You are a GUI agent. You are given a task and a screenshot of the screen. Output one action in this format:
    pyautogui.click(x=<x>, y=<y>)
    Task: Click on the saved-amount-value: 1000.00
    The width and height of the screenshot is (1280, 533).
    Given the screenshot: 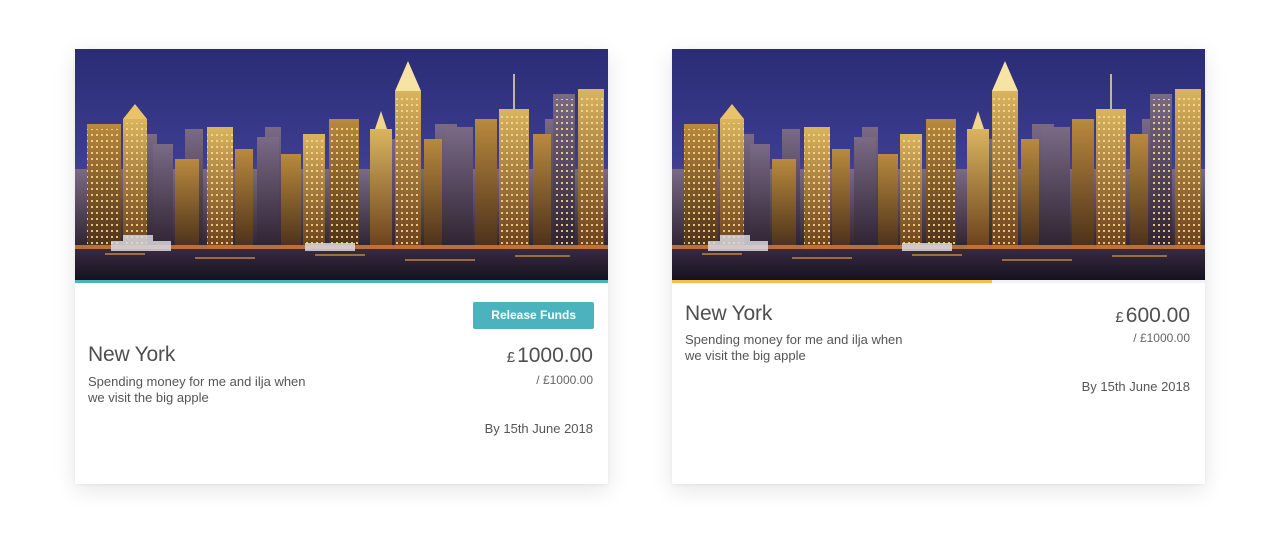 What is the action you would take?
    pyautogui.click(x=555, y=355)
    